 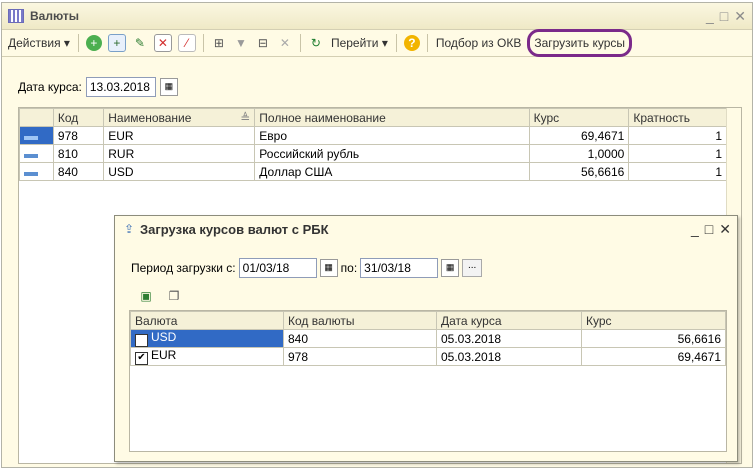 I want to click on check-all-icon: ▣, so click(x=146, y=296).